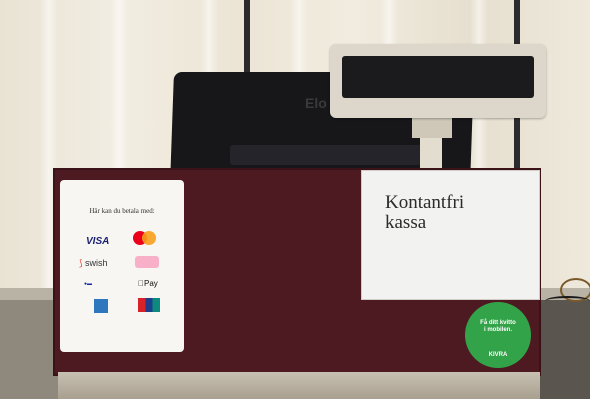 The width and height of the screenshot is (590, 399). Describe the element at coordinates (432, 128) in the screenshot. I see `customer-display-mount` at that location.